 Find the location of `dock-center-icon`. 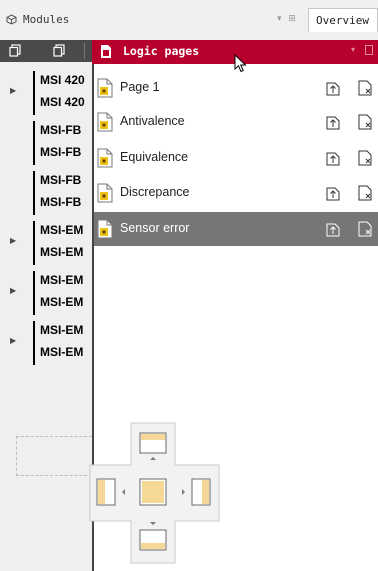

dock-center-icon is located at coordinates (153, 492).